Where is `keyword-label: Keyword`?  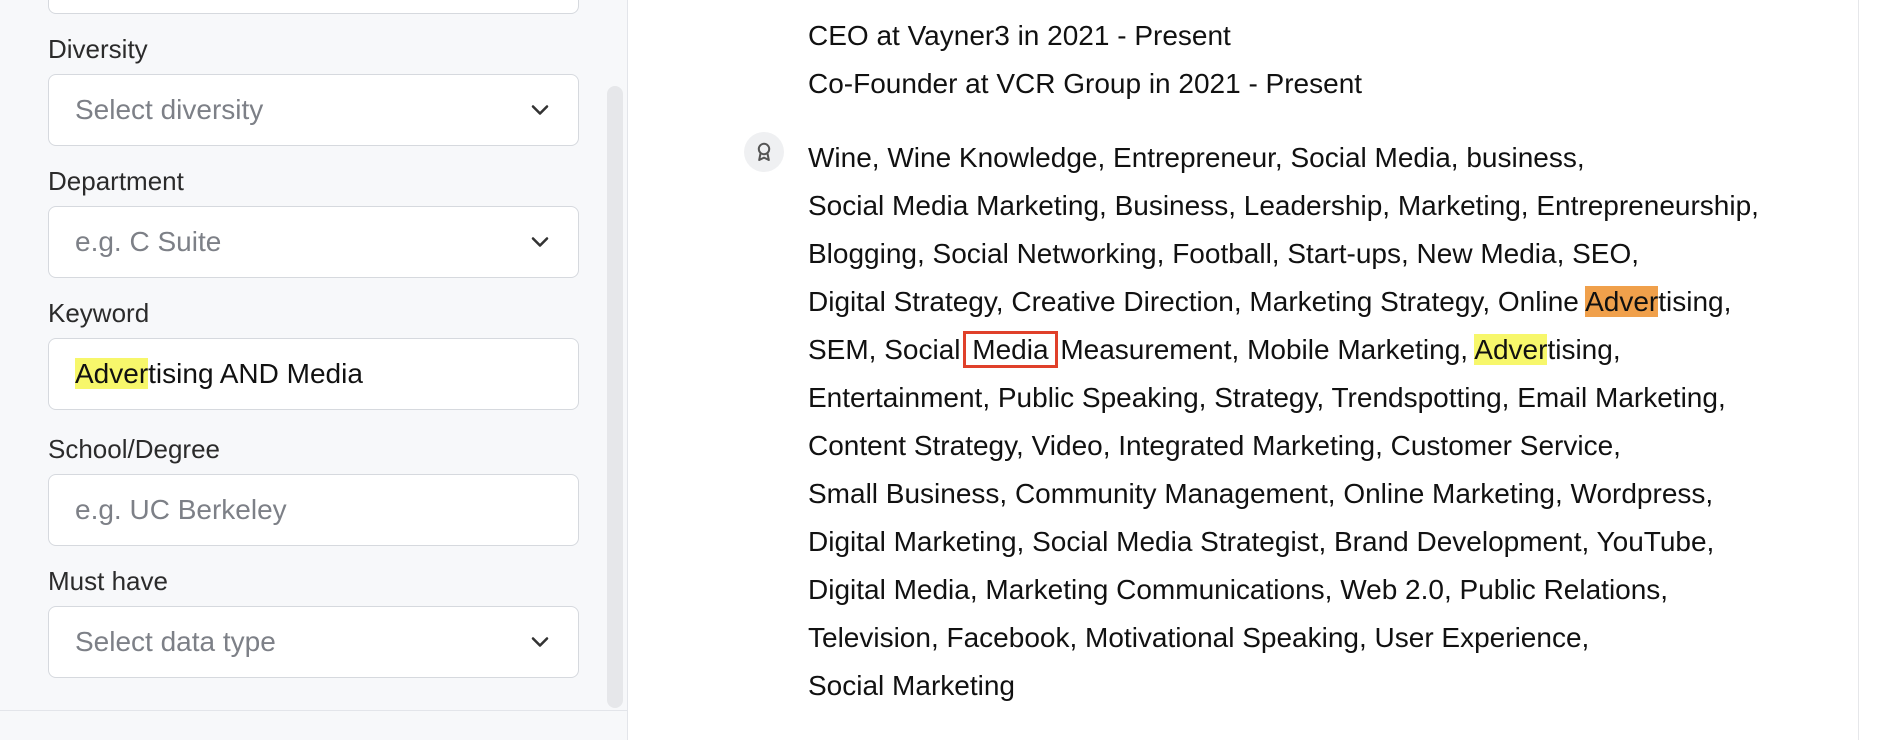
keyword-label: Keyword is located at coordinates (99, 313).